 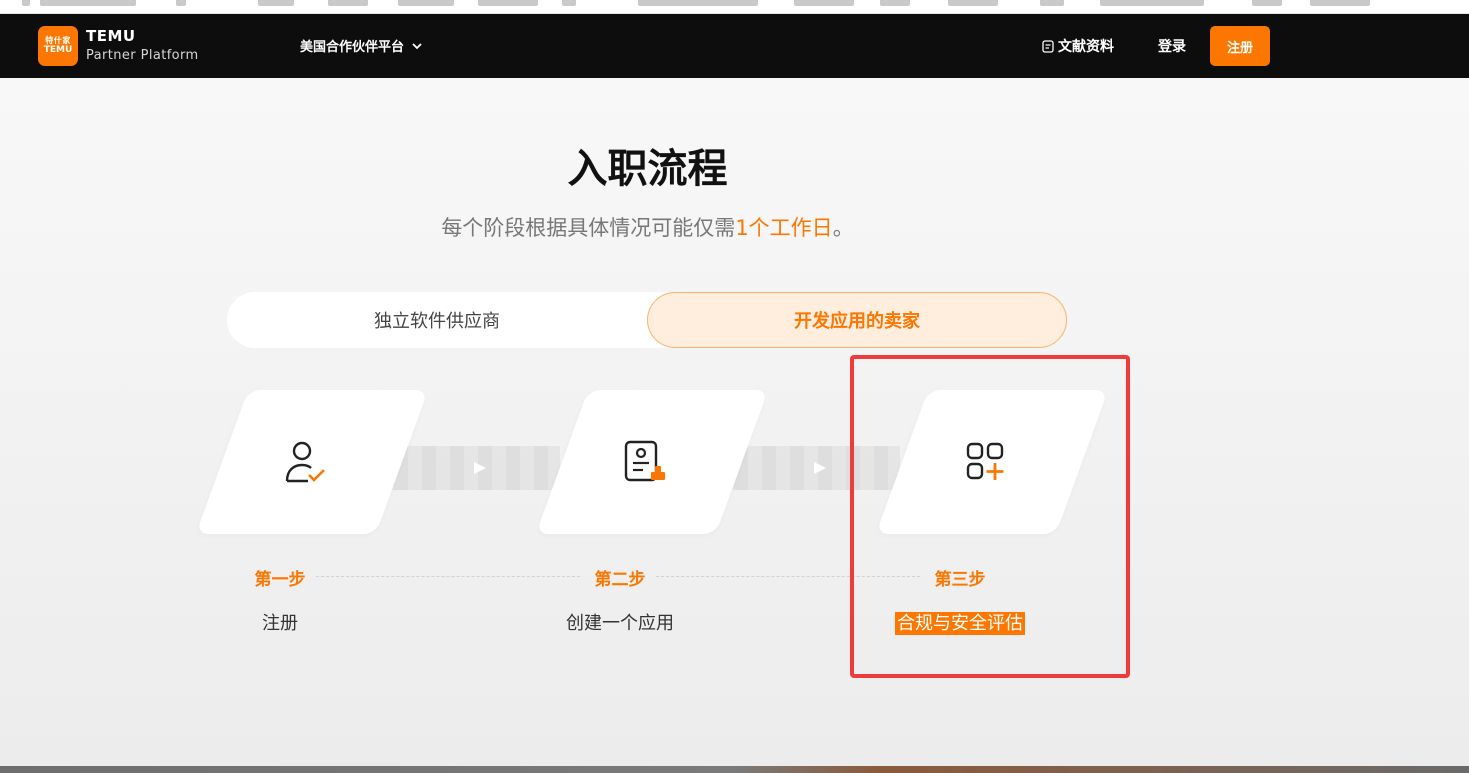 What do you see at coordinates (58, 40) in the screenshot?
I see `logo-top-text: 特什家` at bounding box center [58, 40].